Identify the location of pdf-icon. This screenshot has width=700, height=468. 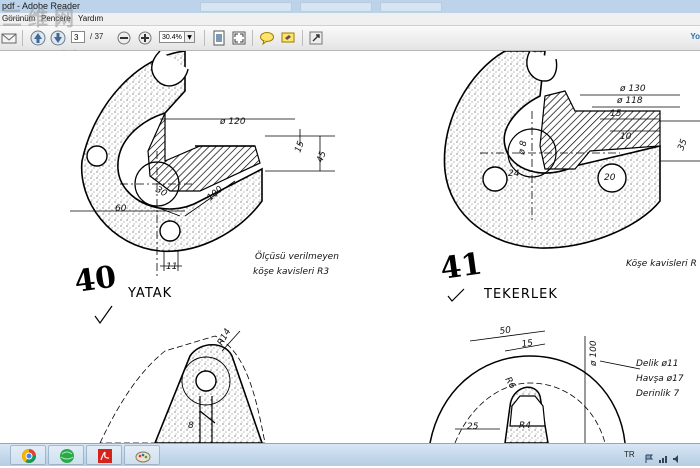
(105, 456).